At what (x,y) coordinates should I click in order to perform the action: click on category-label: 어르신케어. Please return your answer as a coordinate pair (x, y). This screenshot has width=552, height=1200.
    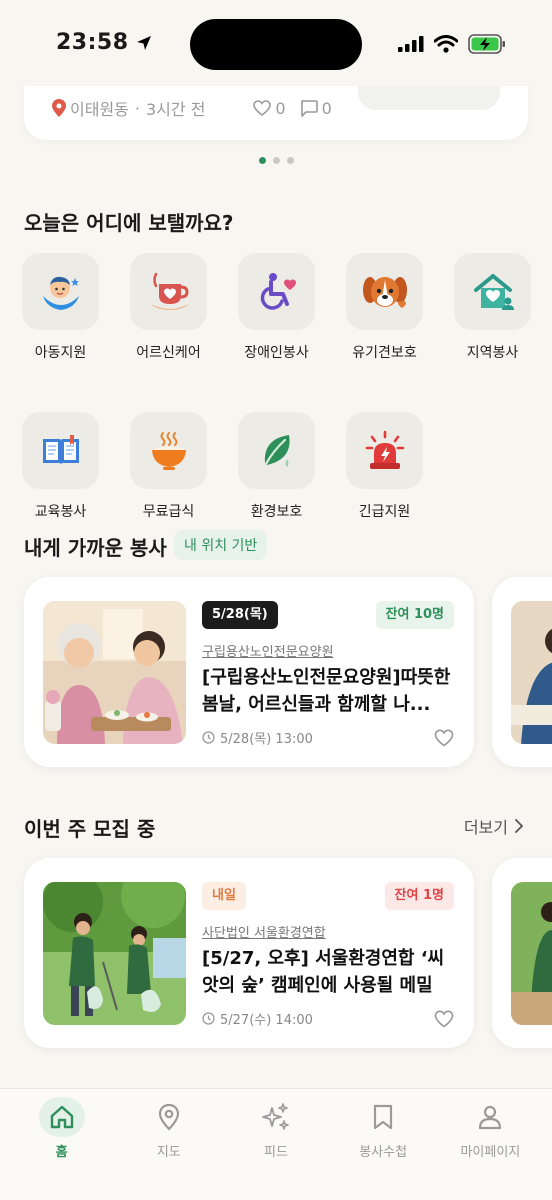
    Looking at the image, I should click on (168, 353).